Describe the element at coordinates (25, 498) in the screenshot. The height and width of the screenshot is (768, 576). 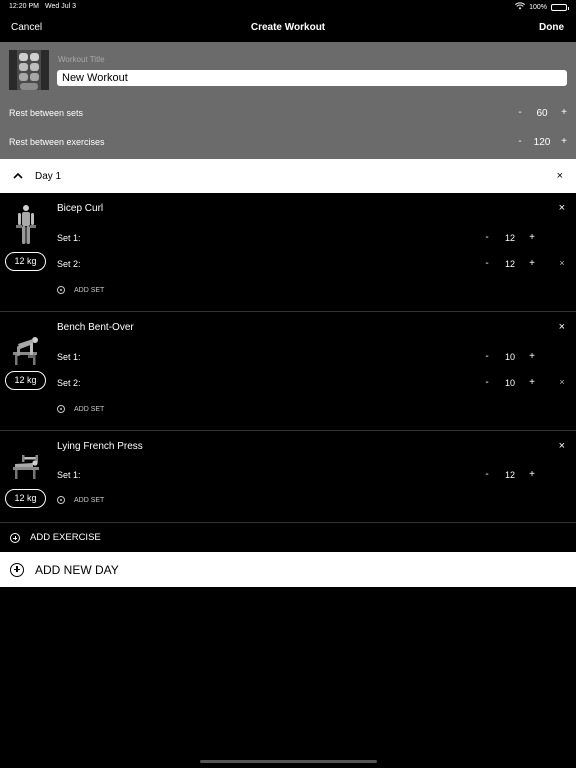
I see `weight-button: 12 kg` at that location.